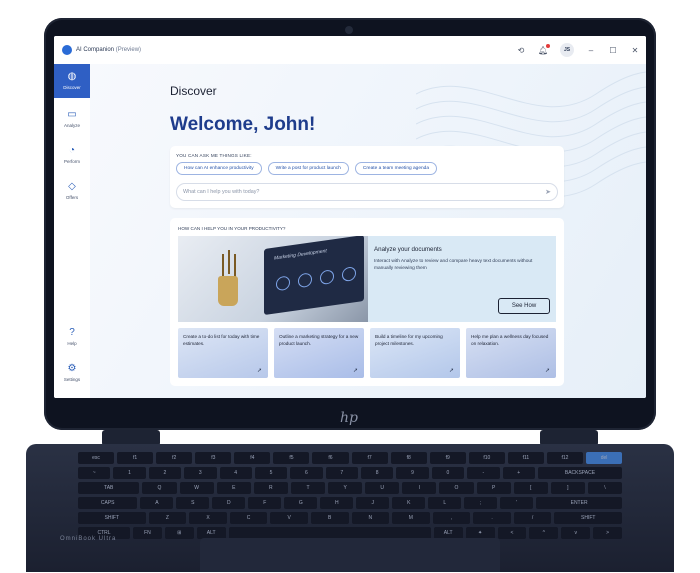 This screenshot has height=573, width=700. What do you see at coordinates (270, 488) in the screenshot?
I see `keyboard-key: R` at bounding box center [270, 488].